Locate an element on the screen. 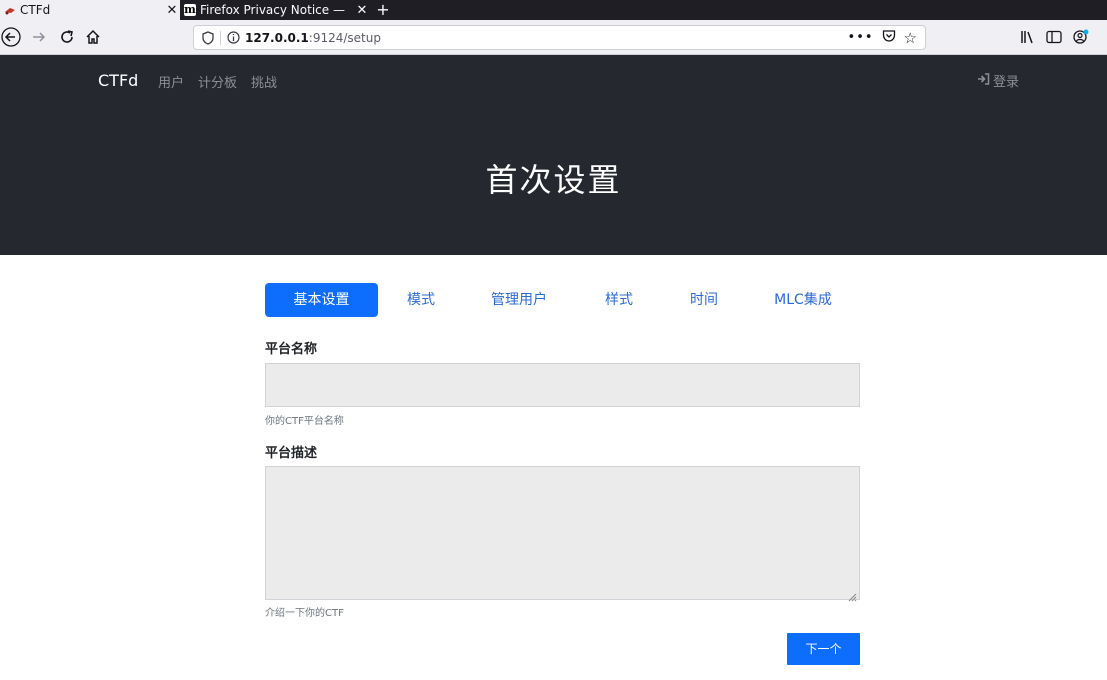 The image size is (1107, 680). tab-title: CTFd is located at coordinates (35, 10).